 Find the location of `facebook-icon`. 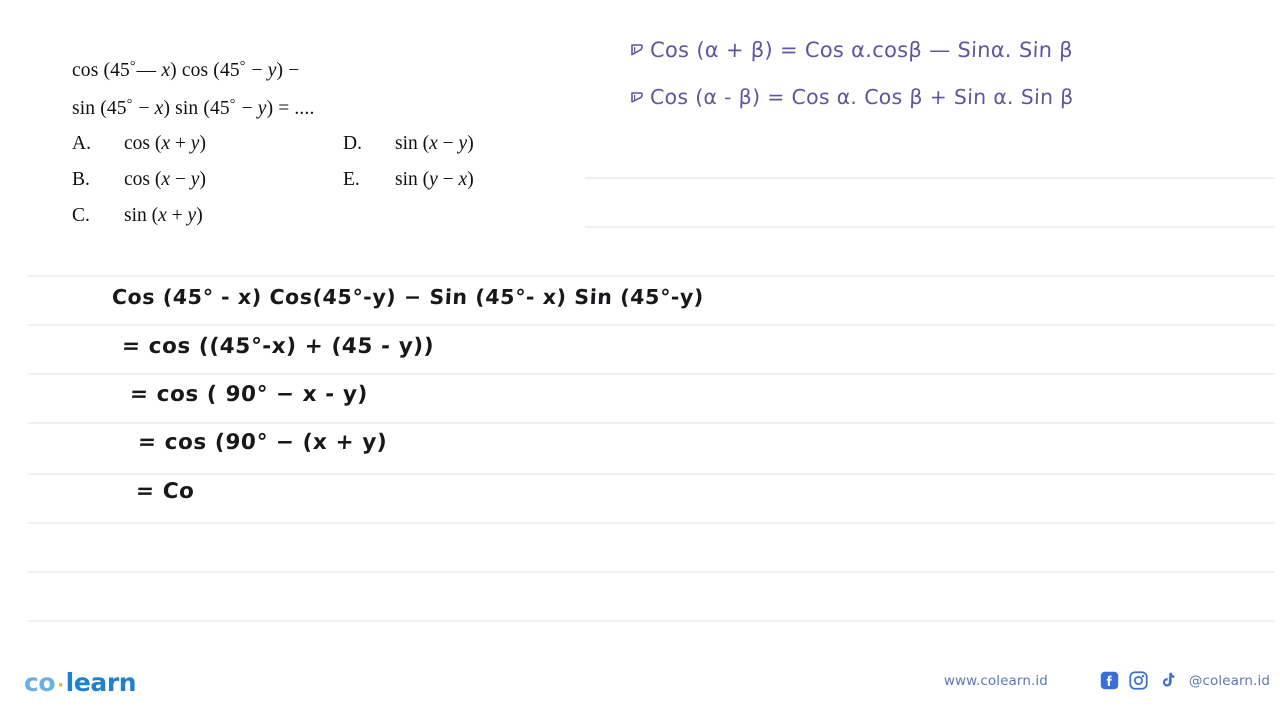

facebook-icon is located at coordinates (1109, 680).